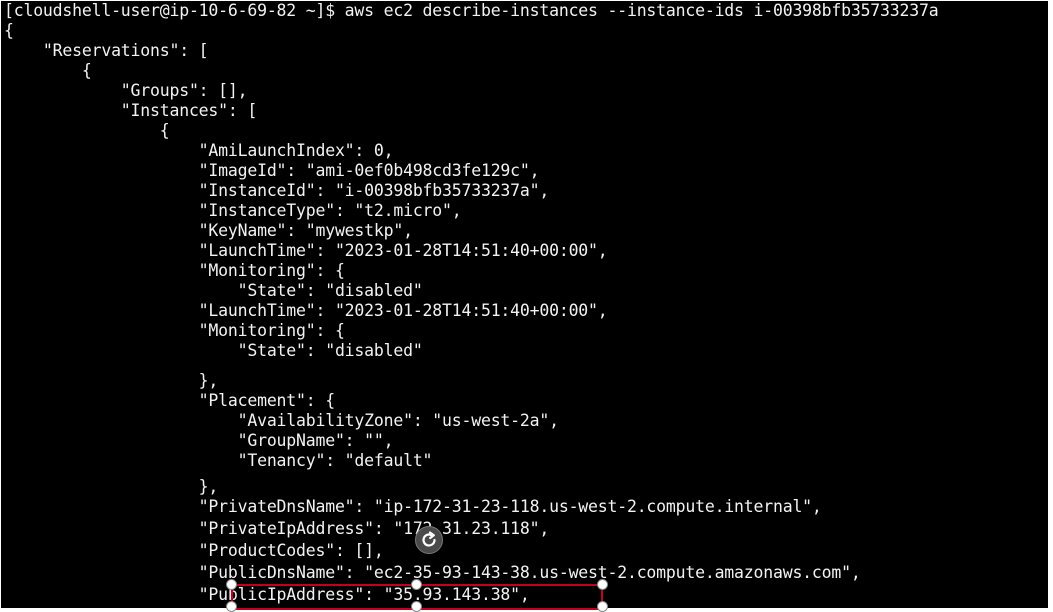  I want to click on rotate-arrow-icon, so click(429, 539).